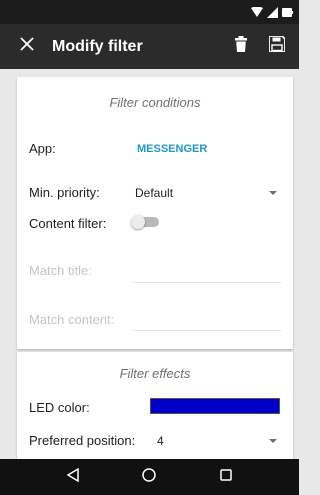  I want to click on close-button, so click(27, 46).